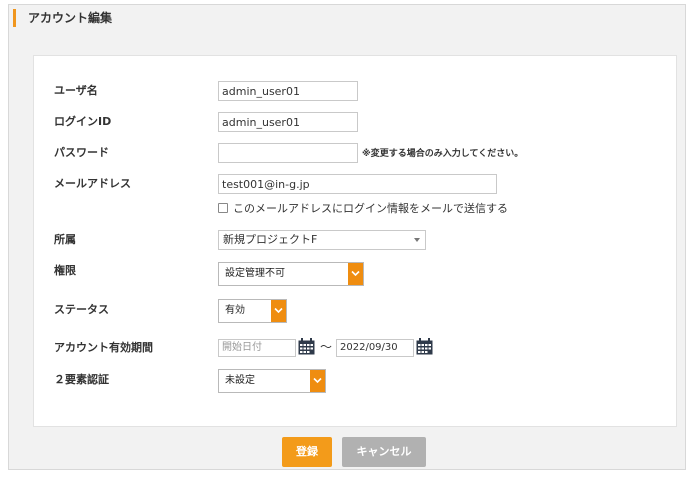 Image resolution: width=694 pixels, height=480 pixels. I want to click on affiliation-select: 新規プロジェクトF, so click(322, 240).